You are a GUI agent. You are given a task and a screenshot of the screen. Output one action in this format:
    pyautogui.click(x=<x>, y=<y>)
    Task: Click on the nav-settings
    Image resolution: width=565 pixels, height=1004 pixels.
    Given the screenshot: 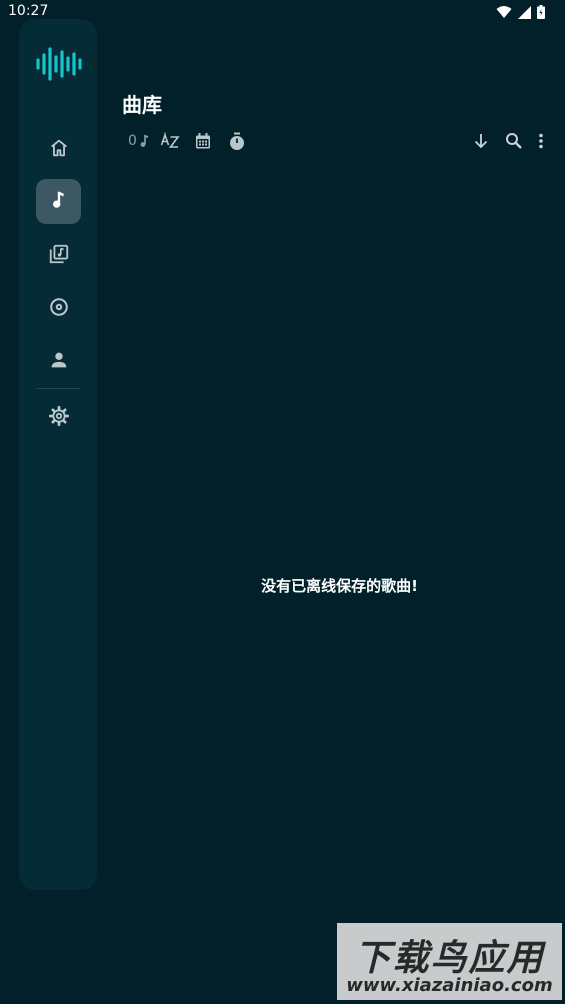 What is the action you would take?
    pyautogui.click(x=58, y=417)
    